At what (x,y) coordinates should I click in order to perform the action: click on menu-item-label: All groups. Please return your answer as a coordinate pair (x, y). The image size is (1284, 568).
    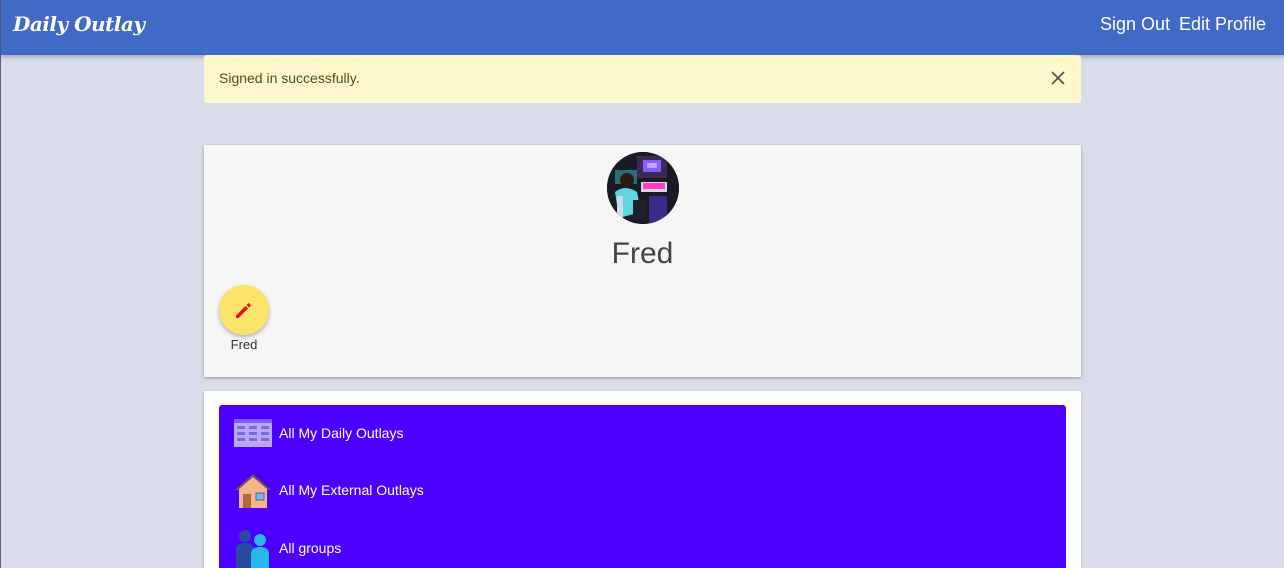
    Looking at the image, I should click on (310, 548).